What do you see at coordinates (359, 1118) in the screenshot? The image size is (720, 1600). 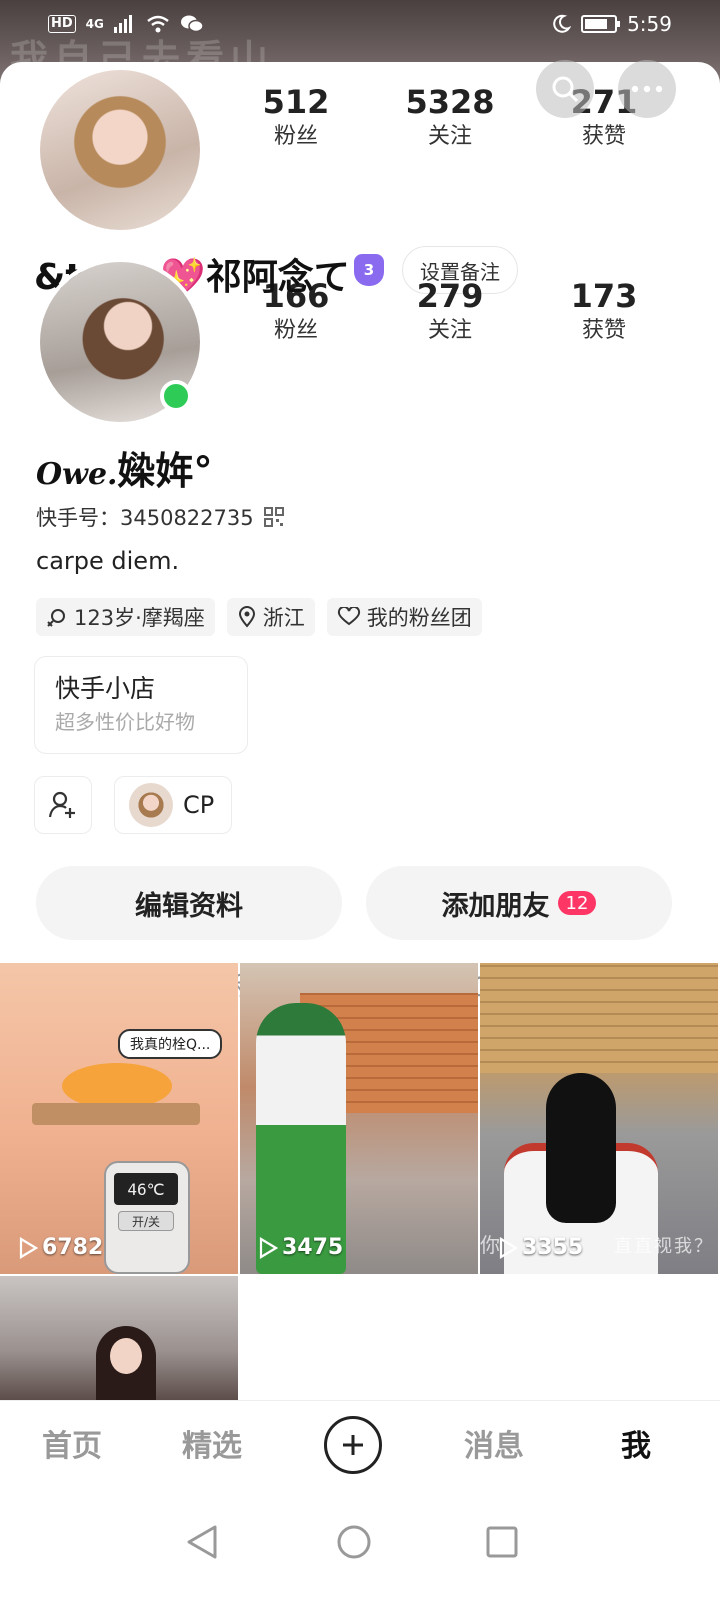 I see `video-thumbnail: 3475` at bounding box center [359, 1118].